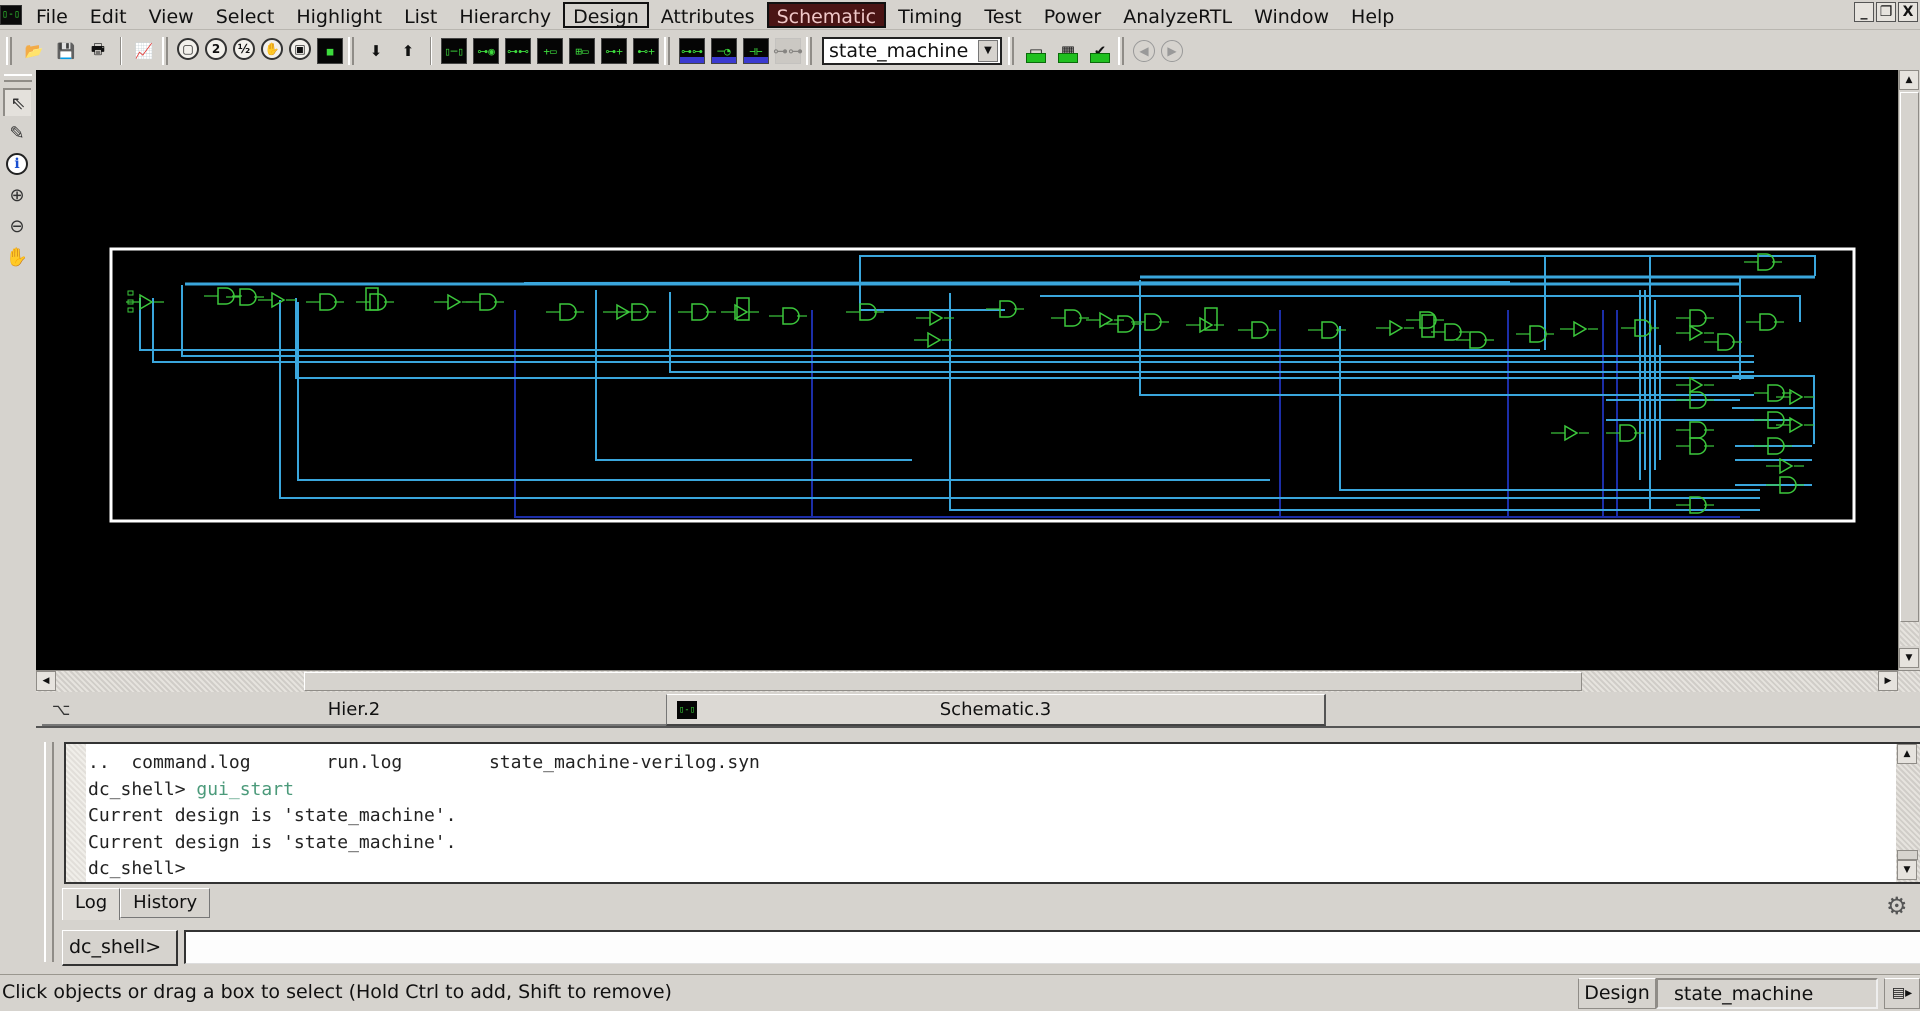 This screenshot has height=1011, width=1920. Describe the element at coordinates (98, 51) in the screenshot. I see `print-icon: 🖶` at that location.